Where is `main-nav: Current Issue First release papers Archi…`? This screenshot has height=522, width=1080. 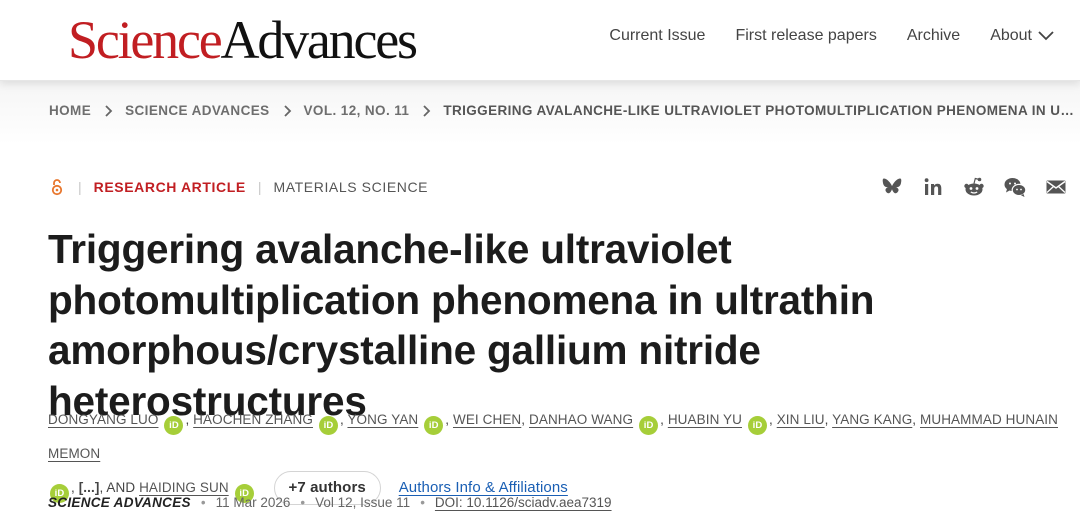
main-nav: Current Issue First release papers Archi… is located at coordinates (831, 36).